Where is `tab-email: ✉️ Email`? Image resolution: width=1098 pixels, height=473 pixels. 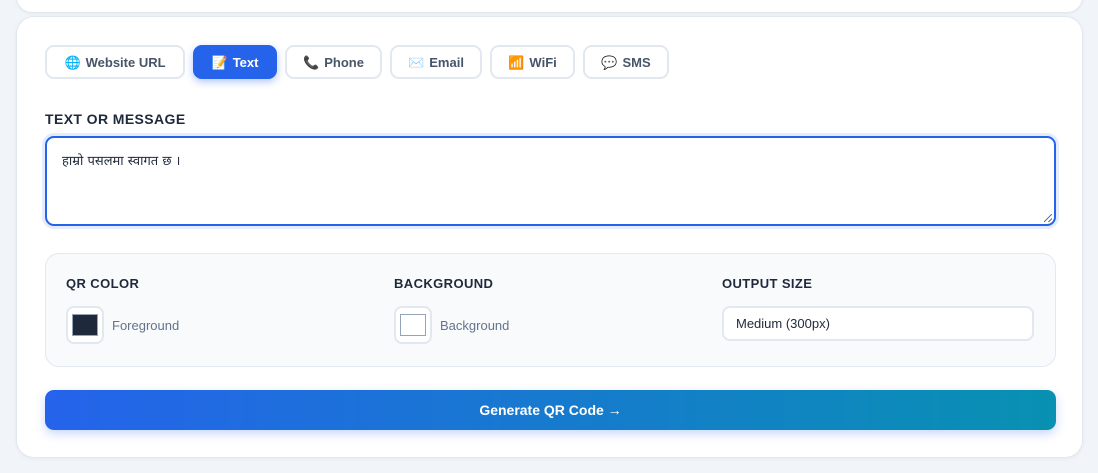
tab-email: ✉️ Email is located at coordinates (436, 62).